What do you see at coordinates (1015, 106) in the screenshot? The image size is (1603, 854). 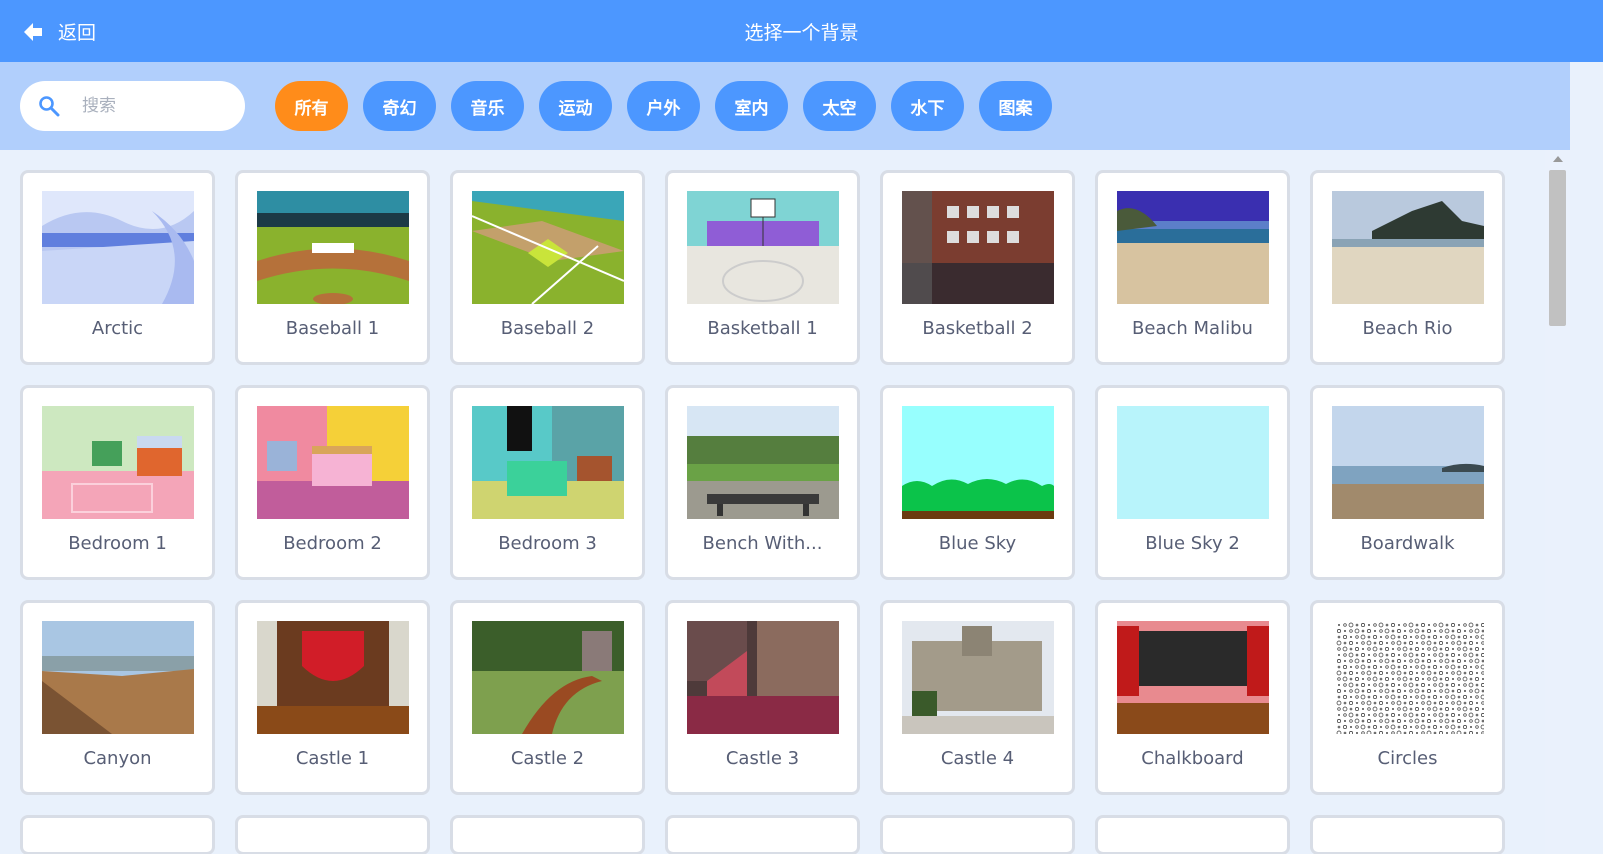 I see `category-chip: 图案` at bounding box center [1015, 106].